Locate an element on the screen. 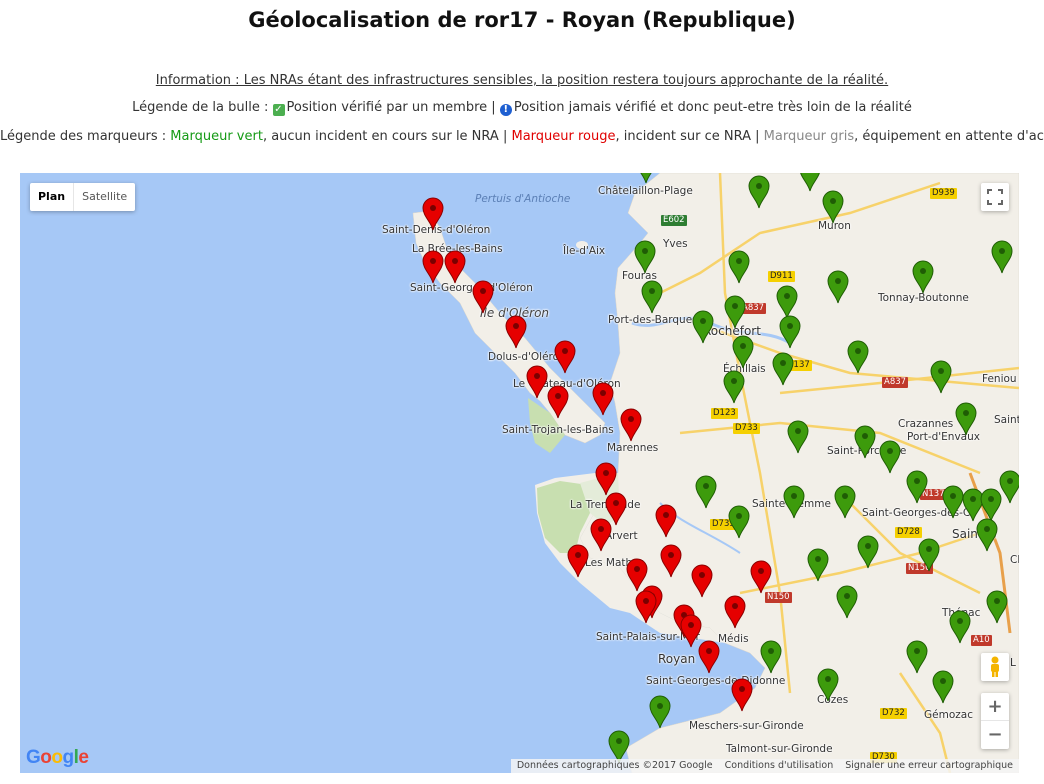  marker-legend-prefix: Légende des marqueurs : is located at coordinates (83, 136).